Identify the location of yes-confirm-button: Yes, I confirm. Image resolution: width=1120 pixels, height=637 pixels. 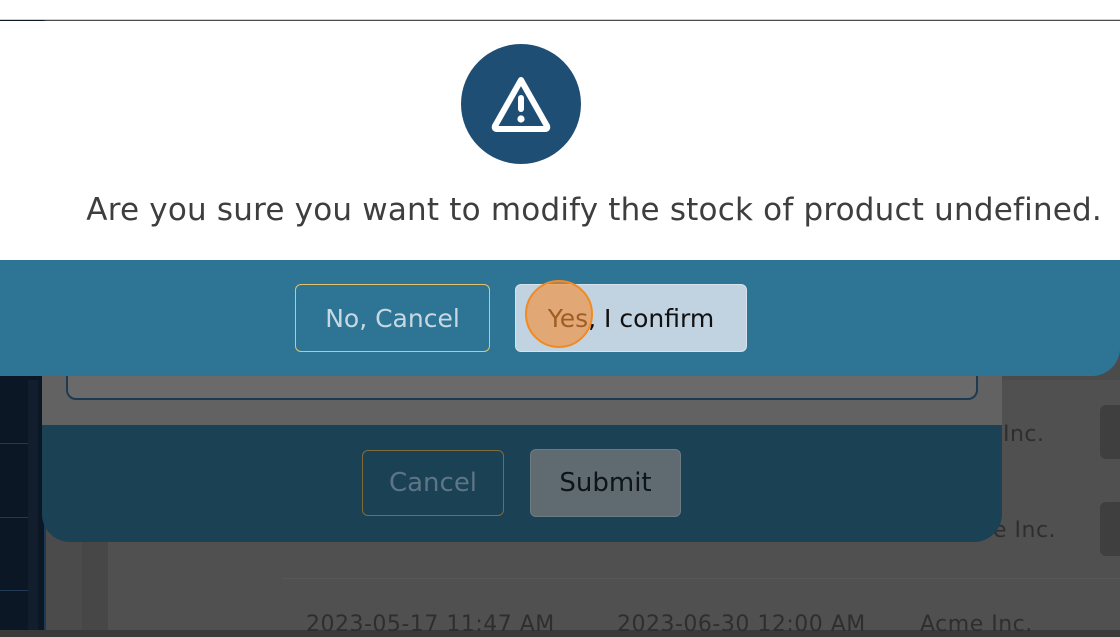
(631, 318).